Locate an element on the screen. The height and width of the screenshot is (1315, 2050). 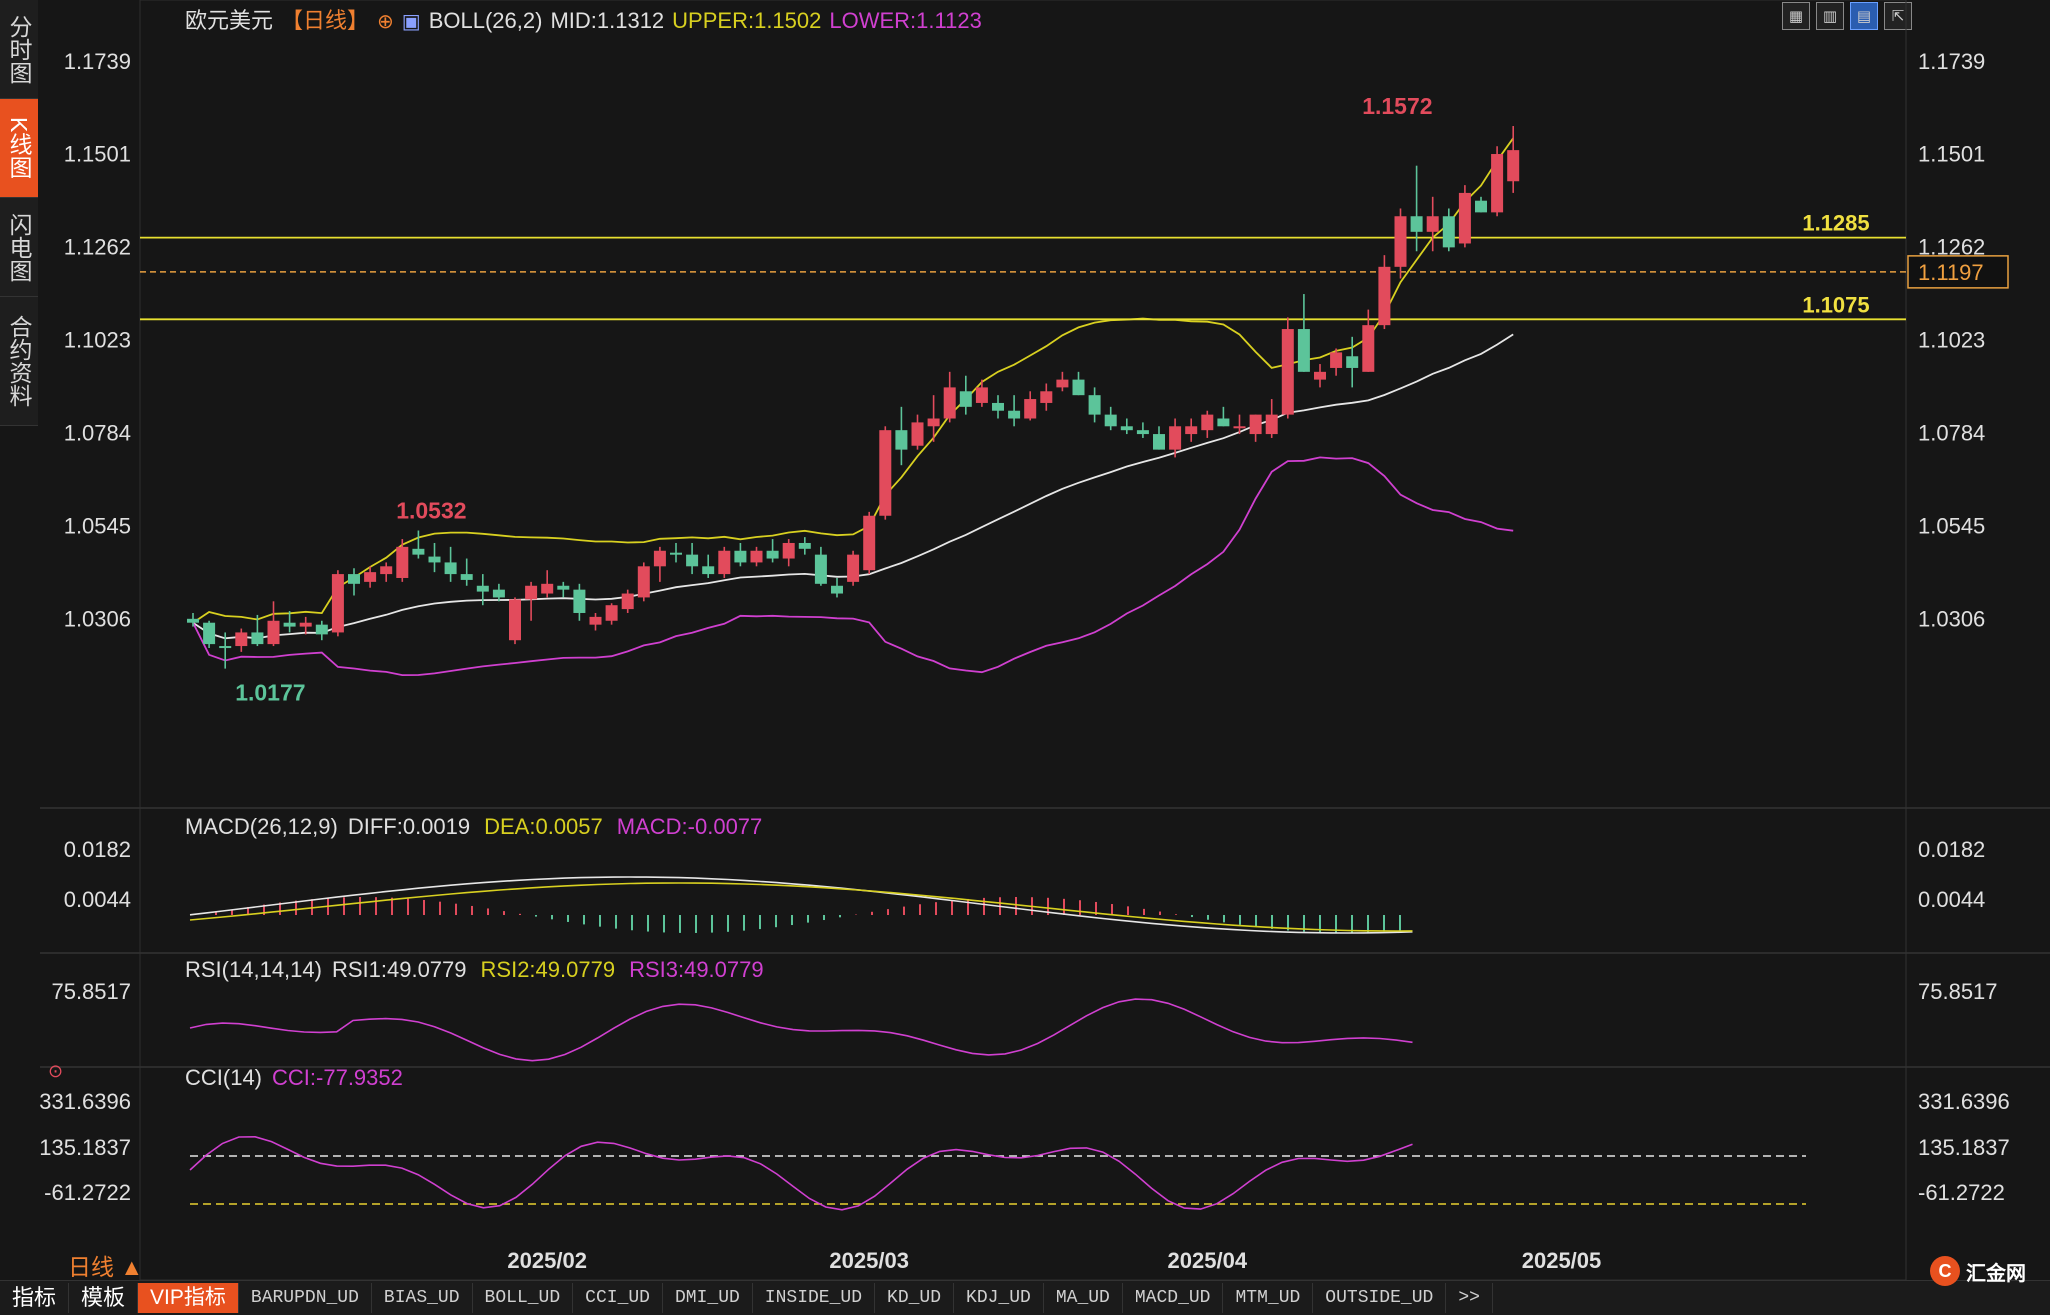
logo: C 汇金网 is located at coordinates (1978, 1271).